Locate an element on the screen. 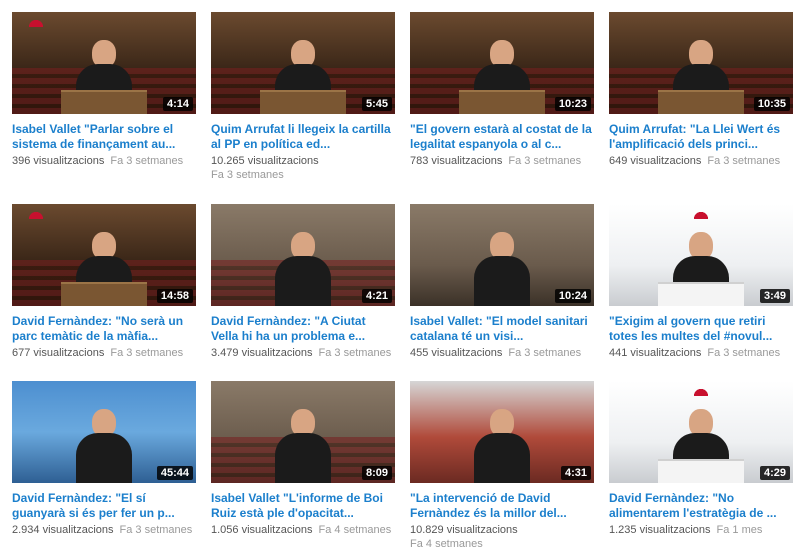  duration-badge: 3:49 is located at coordinates (774, 296).